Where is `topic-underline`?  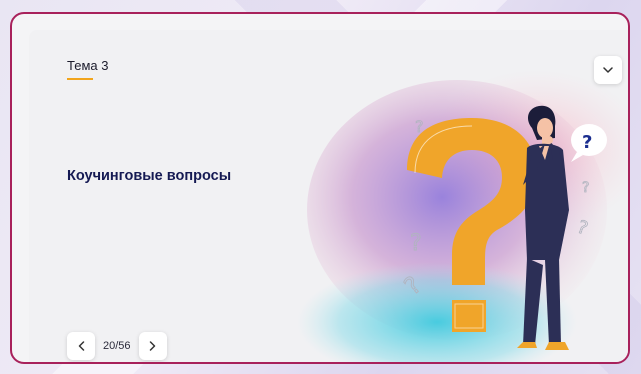 topic-underline is located at coordinates (80, 79).